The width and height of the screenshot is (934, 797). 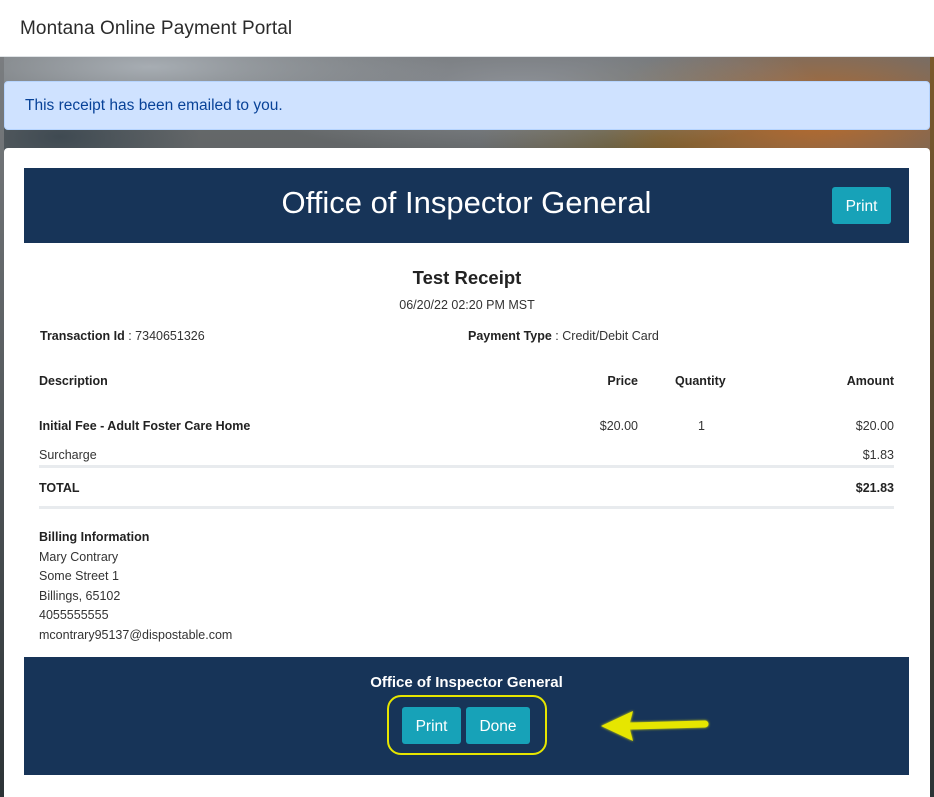 What do you see at coordinates (80, 595) in the screenshot?
I see `billing-city-zip: Billings, 65102` at bounding box center [80, 595].